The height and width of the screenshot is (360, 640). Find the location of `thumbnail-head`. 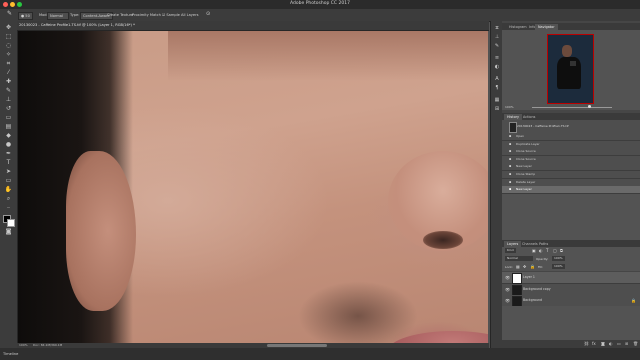

thumbnail-head is located at coordinates (567, 51).